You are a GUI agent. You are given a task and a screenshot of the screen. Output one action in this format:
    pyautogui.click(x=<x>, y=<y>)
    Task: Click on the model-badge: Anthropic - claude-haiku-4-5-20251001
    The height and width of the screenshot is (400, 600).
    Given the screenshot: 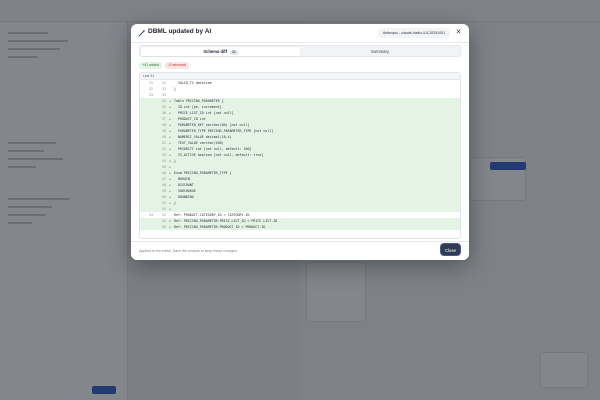 What is the action you would take?
    pyautogui.click(x=414, y=33)
    